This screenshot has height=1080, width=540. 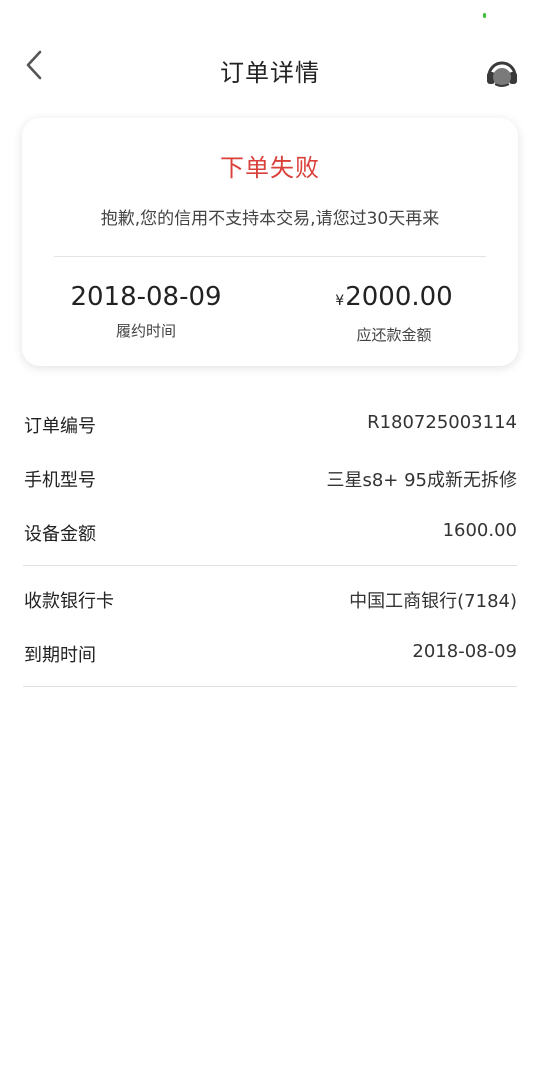 What do you see at coordinates (270, 653) in the screenshot?
I see `detail-row-expiry: 到期时间 2018-08-09` at bounding box center [270, 653].